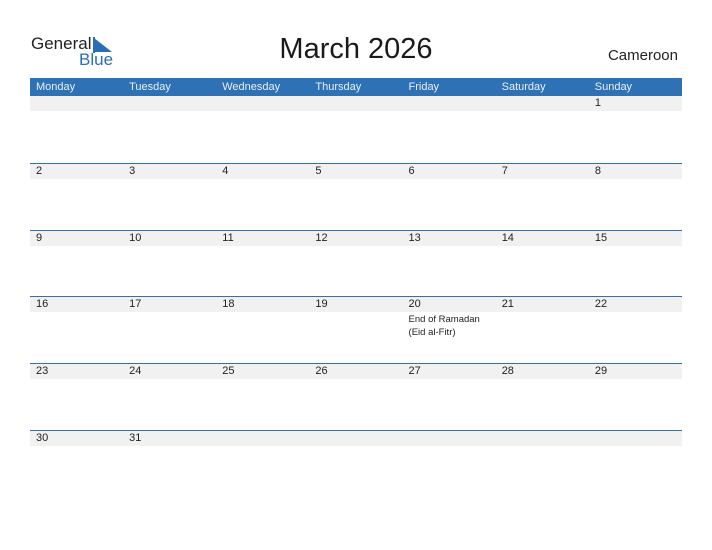 The image size is (712, 550). Describe the element at coordinates (135, 371) in the screenshot. I see `day-number: 24` at that location.